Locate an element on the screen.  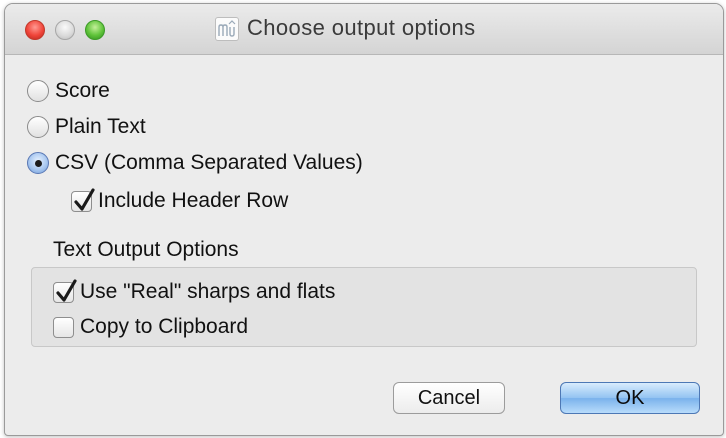
window-title: Choose output options is located at coordinates (361, 27).